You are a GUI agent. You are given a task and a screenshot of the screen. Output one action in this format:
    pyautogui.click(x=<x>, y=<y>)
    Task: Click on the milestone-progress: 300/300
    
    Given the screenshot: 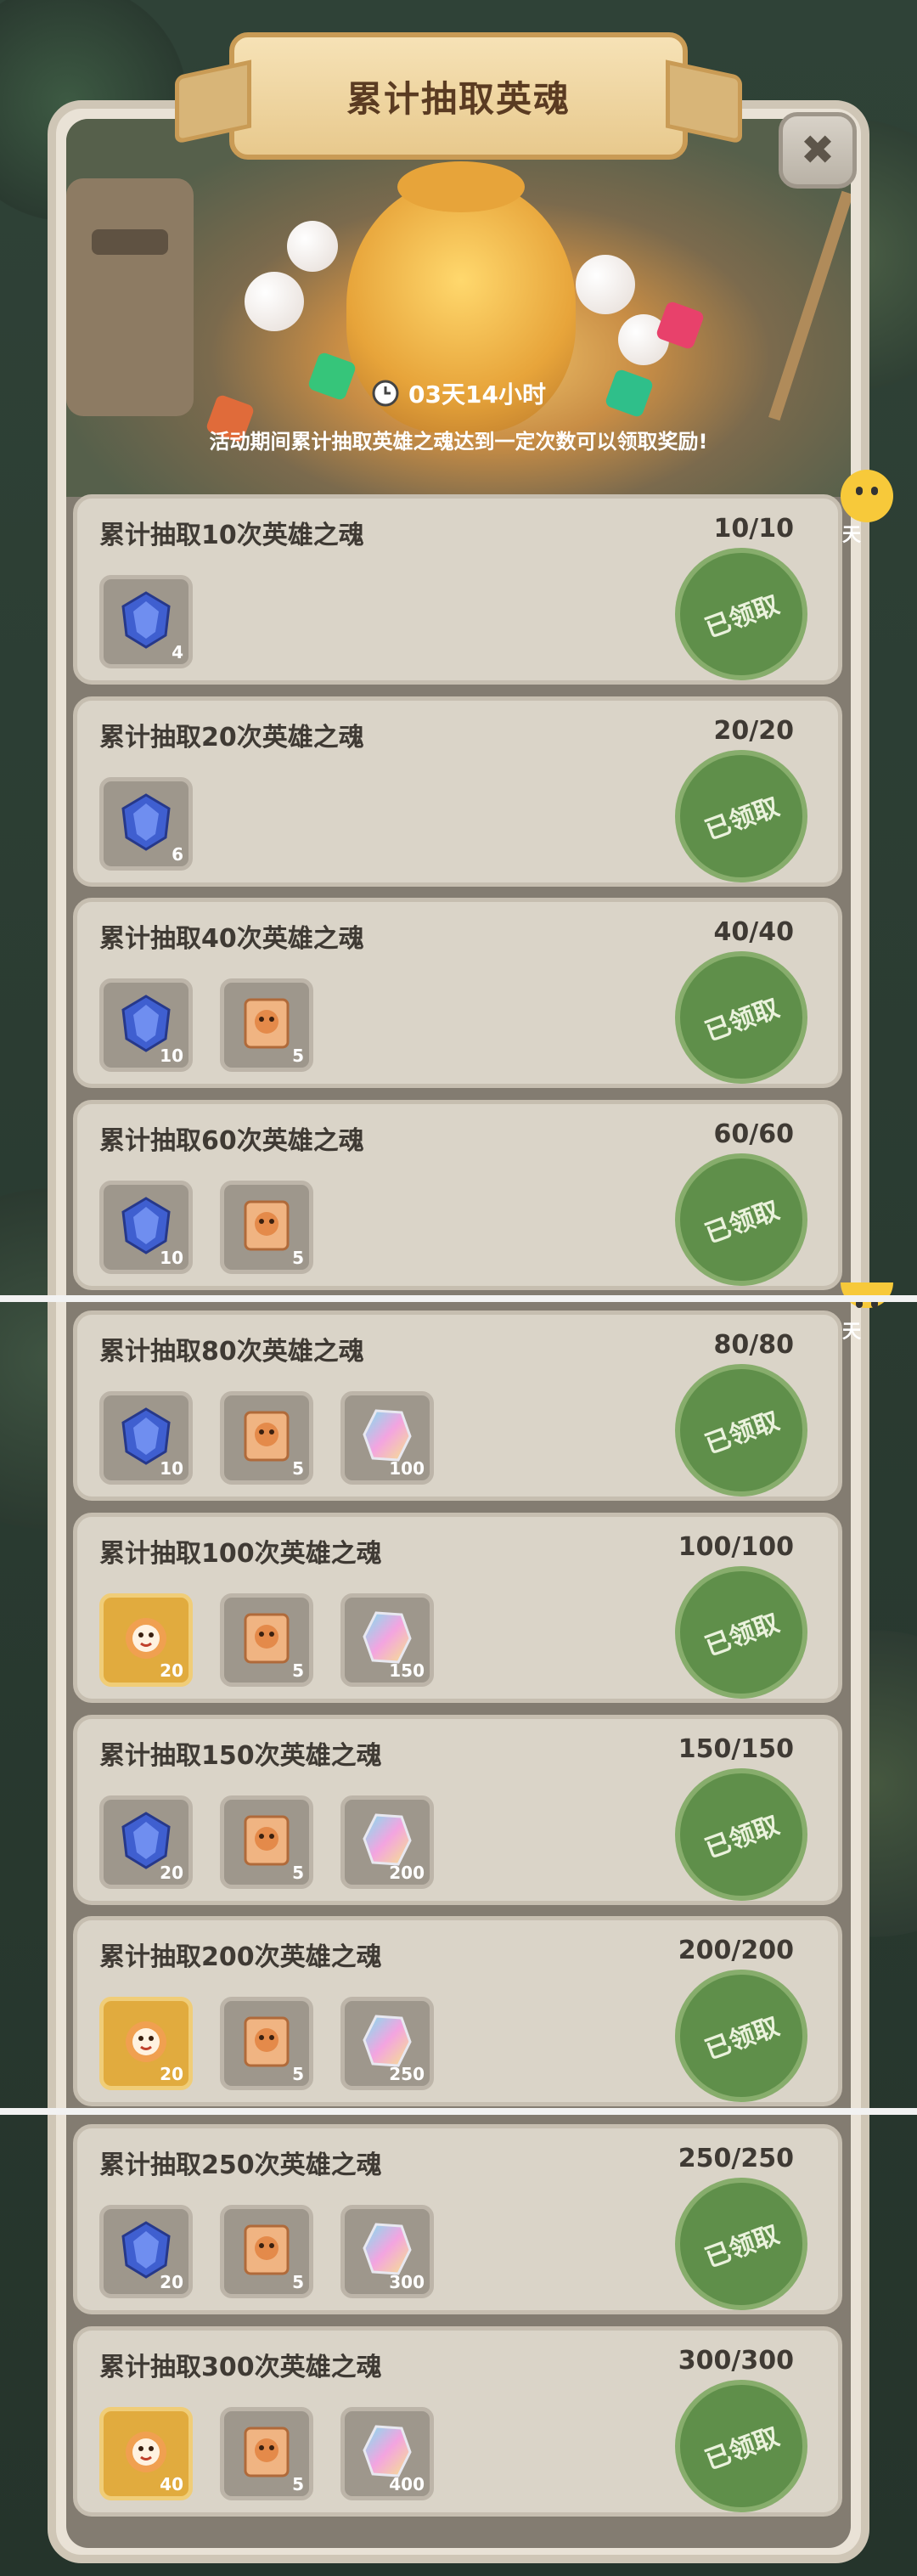 What is the action you would take?
    pyautogui.click(x=736, y=2361)
    